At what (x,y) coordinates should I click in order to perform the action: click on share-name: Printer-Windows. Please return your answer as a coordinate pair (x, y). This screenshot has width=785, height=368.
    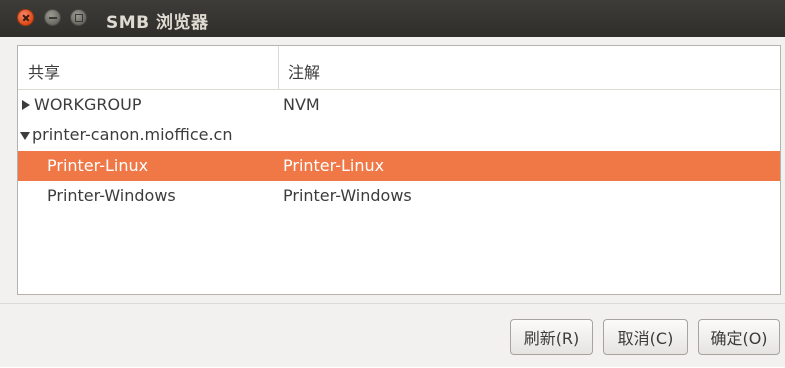
    Looking at the image, I should click on (111, 195).